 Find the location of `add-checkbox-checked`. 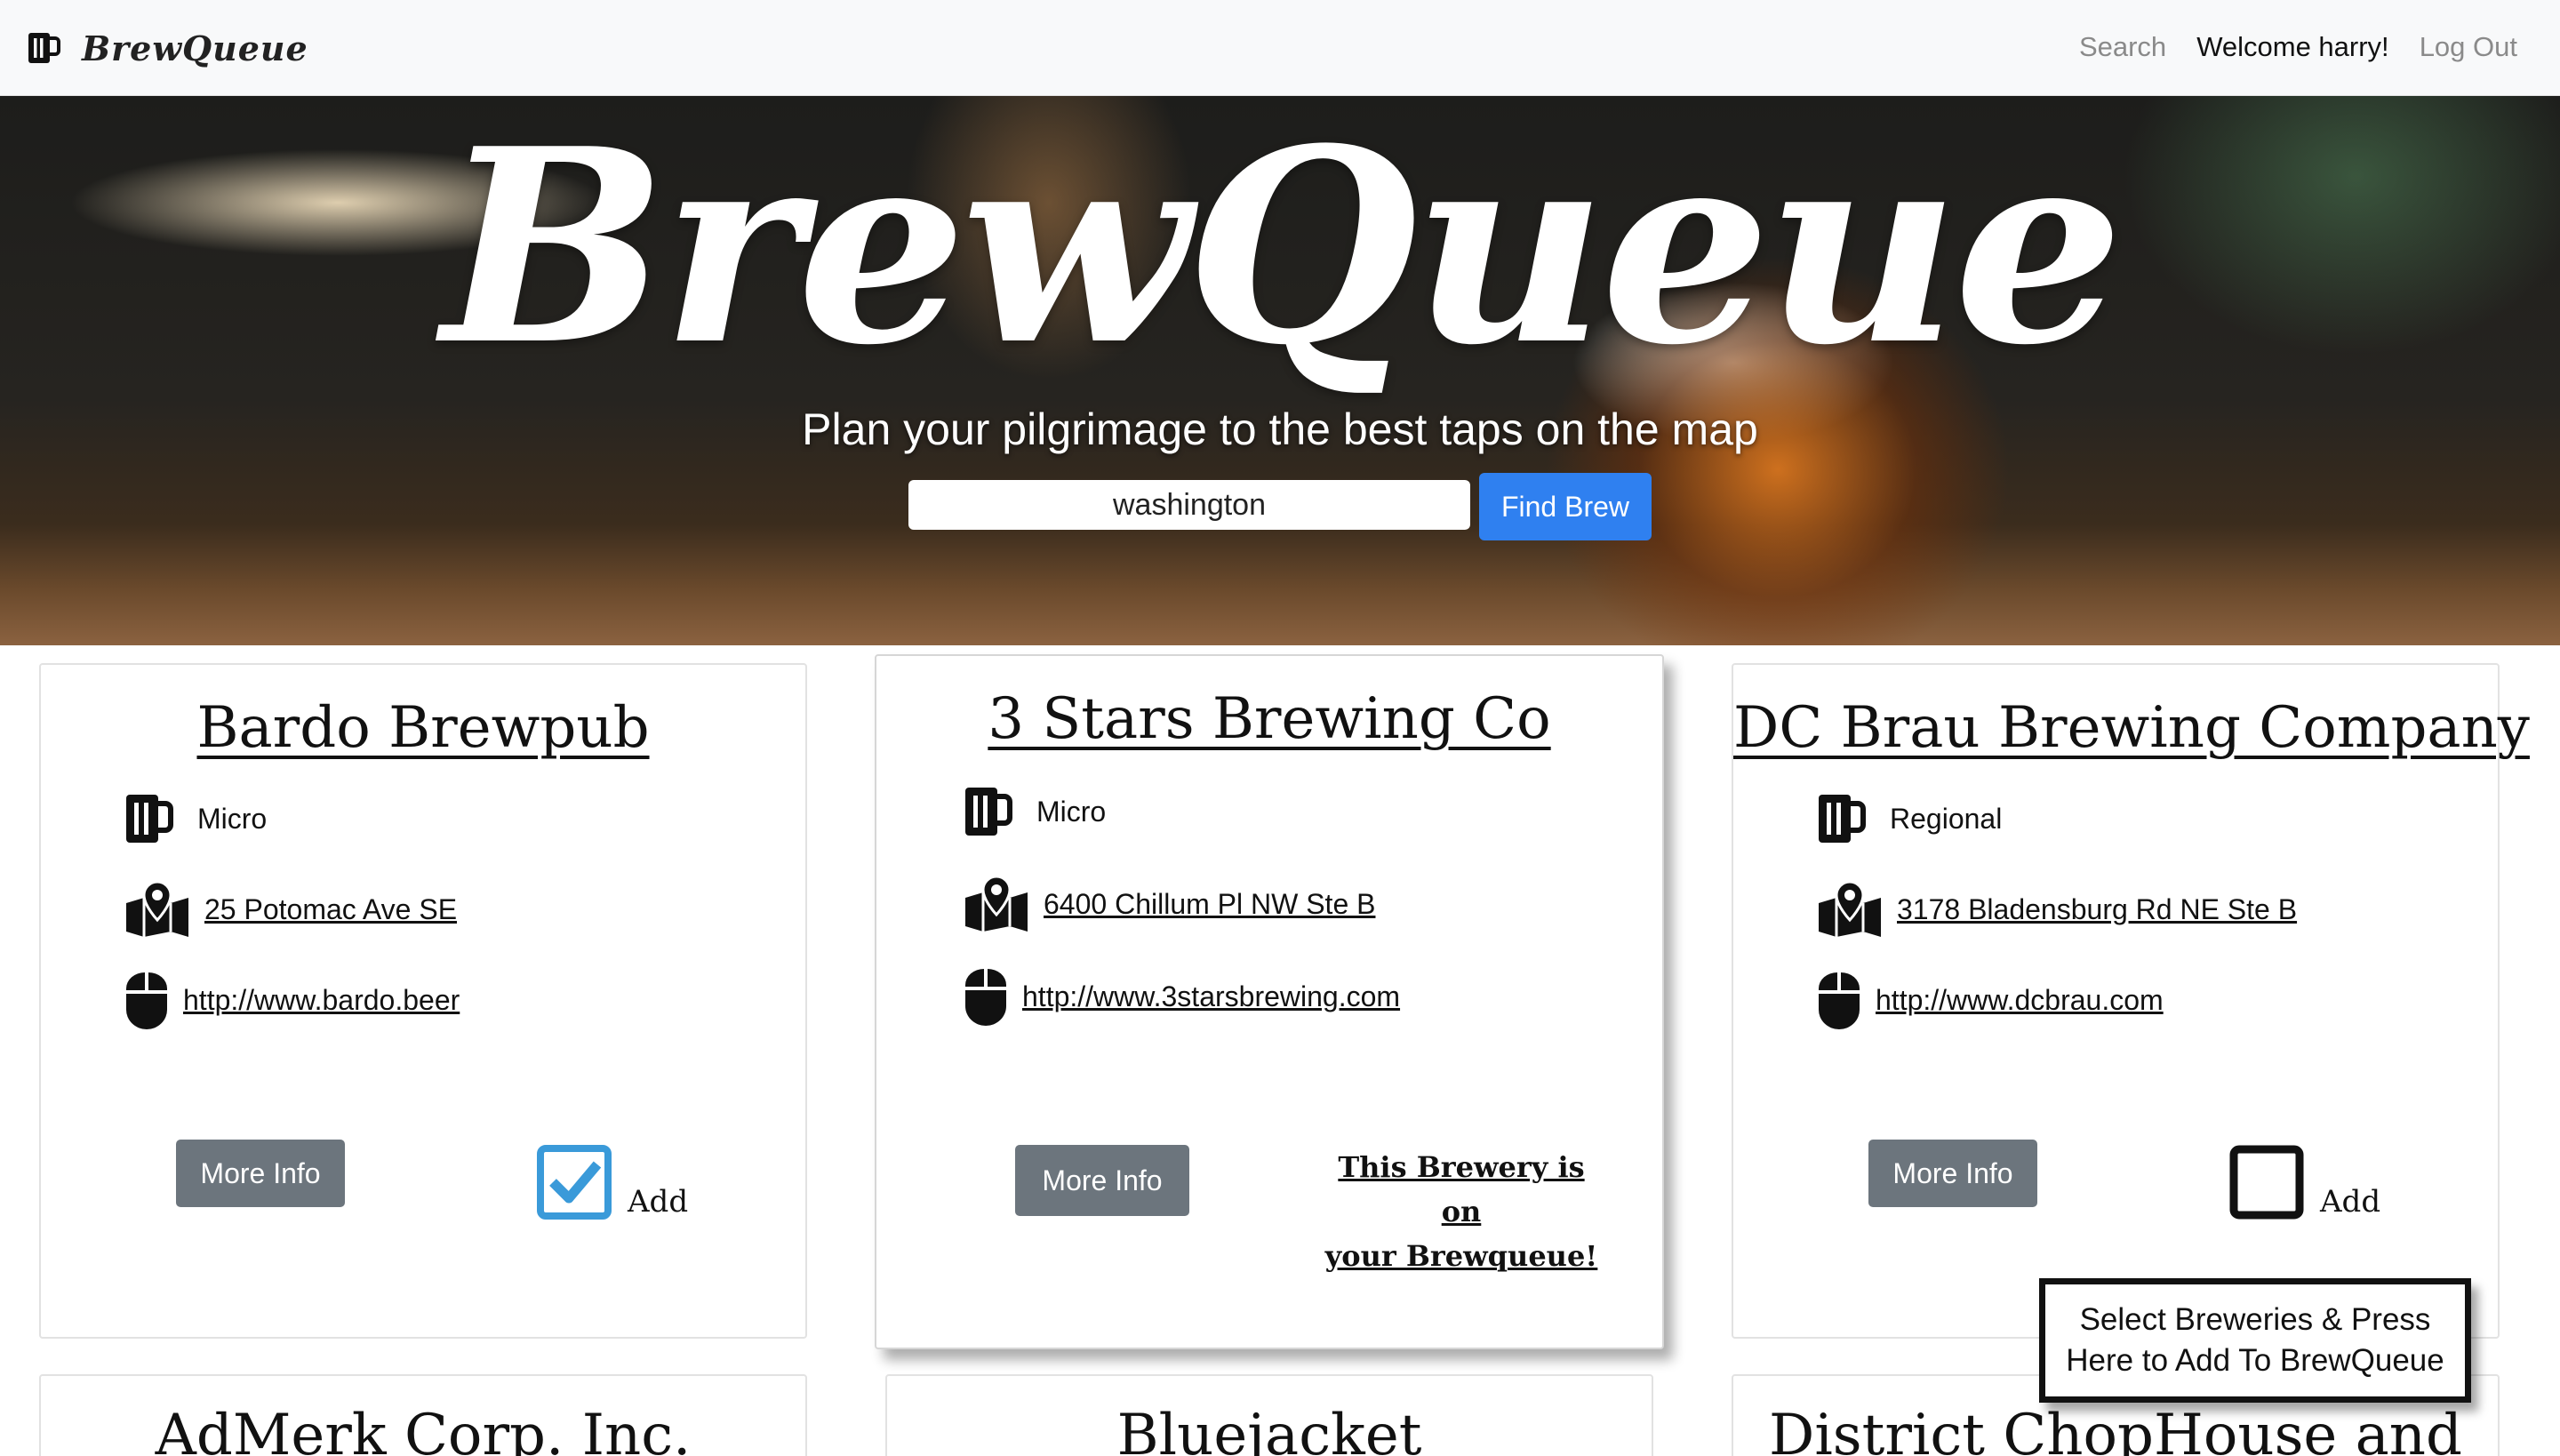

add-checkbox-checked is located at coordinates (574, 1182).